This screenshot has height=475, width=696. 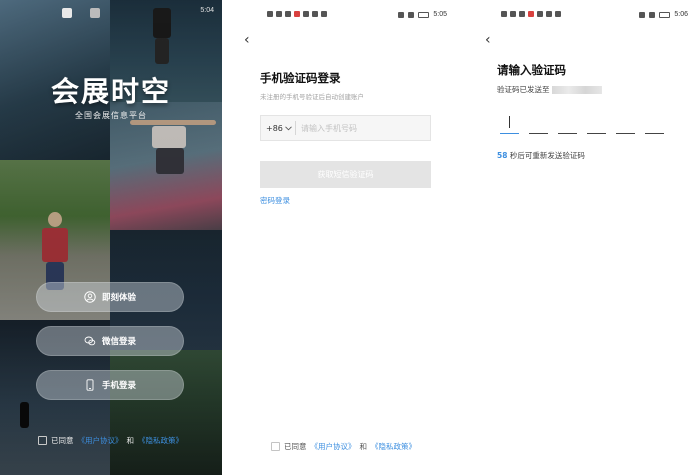 I want to click on app-status-icon, so click(x=95, y=13).